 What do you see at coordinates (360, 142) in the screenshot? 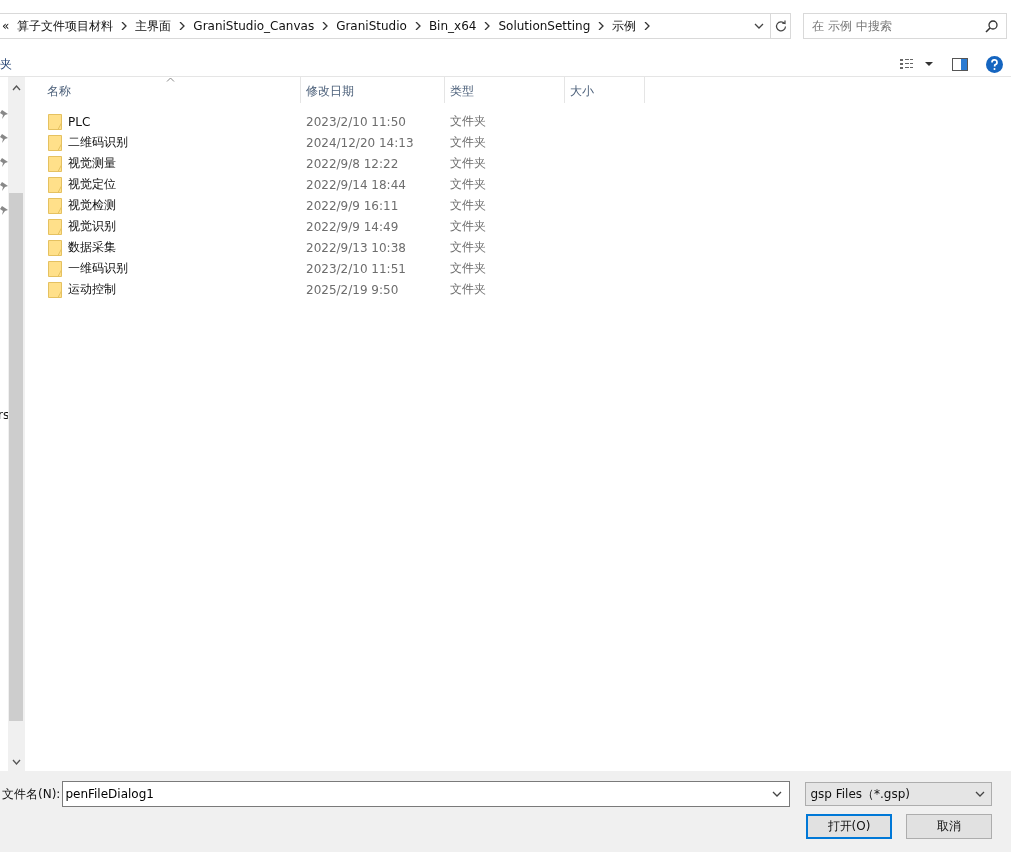
I see `modified-date: 2024/12/20 14:13` at bounding box center [360, 142].